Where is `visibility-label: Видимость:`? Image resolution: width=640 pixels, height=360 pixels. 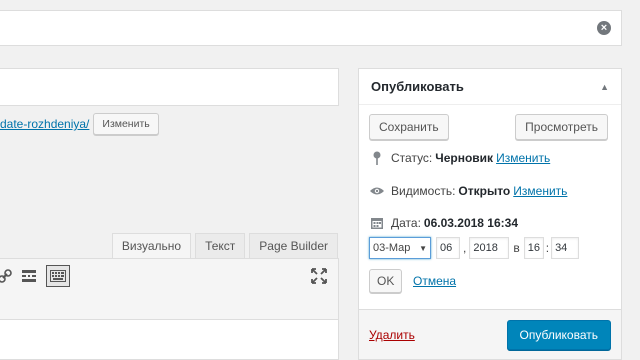
visibility-label: Видимость: is located at coordinates (423, 191).